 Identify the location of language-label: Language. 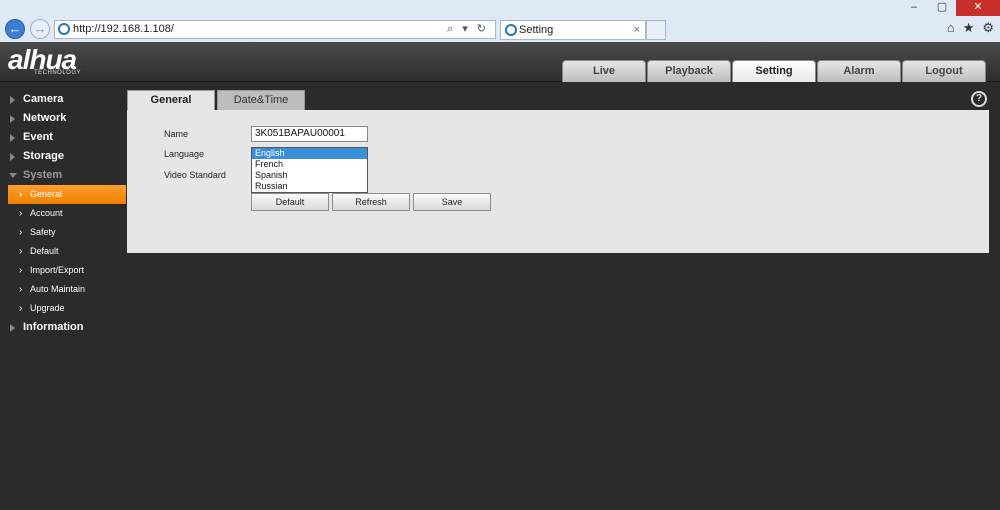
(184, 154).